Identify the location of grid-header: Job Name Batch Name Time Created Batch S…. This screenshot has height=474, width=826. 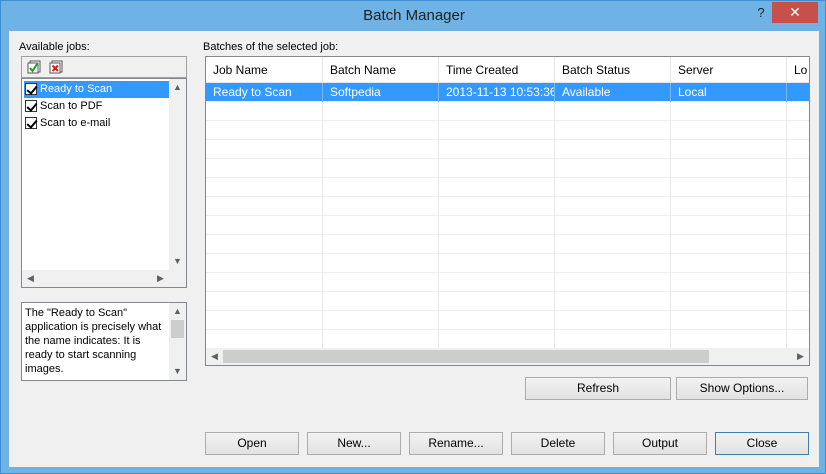
(507, 70).